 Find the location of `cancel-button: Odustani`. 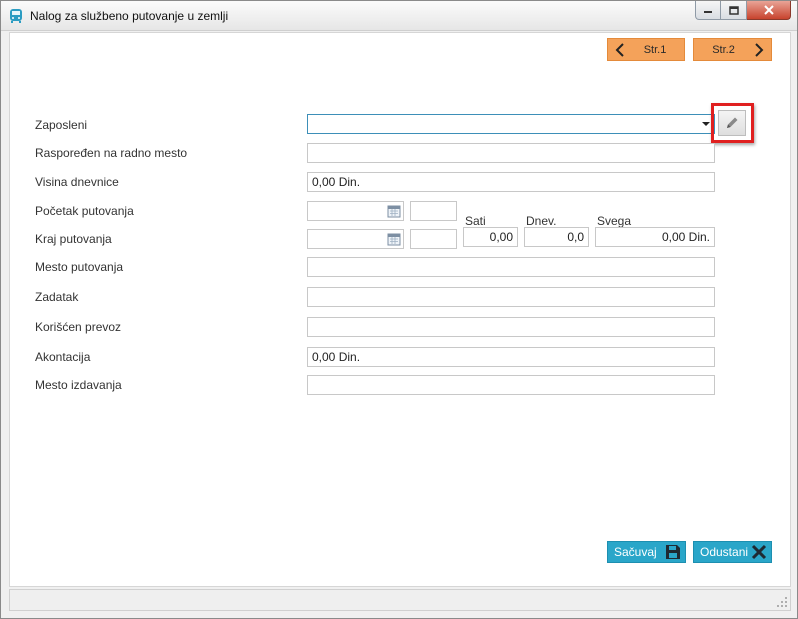

cancel-button: Odustani is located at coordinates (732, 552).